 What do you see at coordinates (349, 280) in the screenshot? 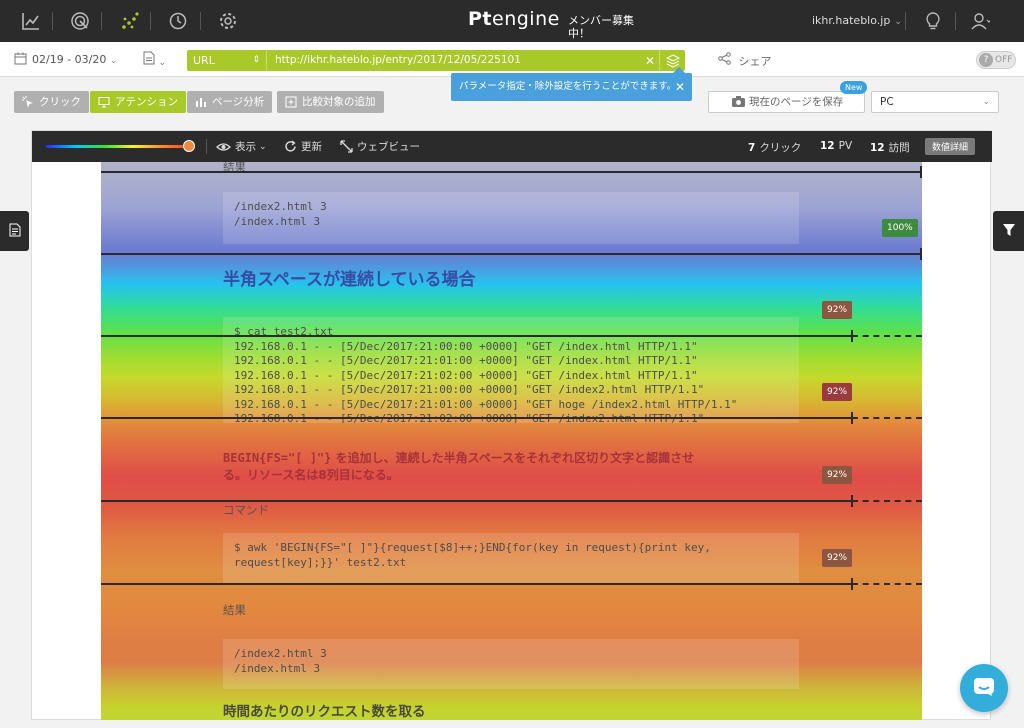
I see `section-heading: 半角スペースが連続している場合` at bounding box center [349, 280].